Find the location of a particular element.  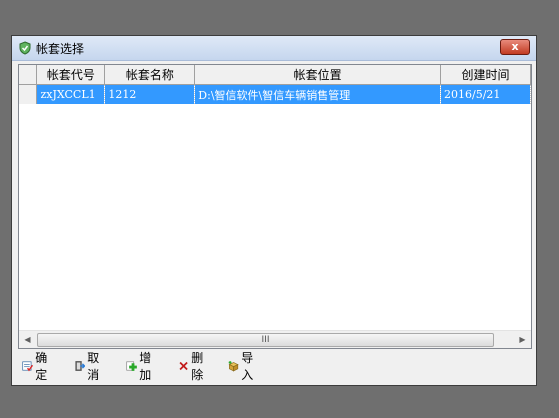

window-title: 帐套选择 is located at coordinates (60, 49).